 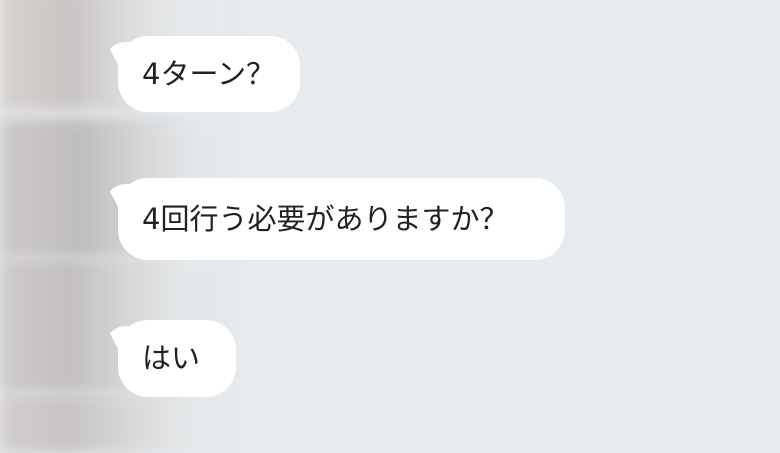 I want to click on message-bubble: 4ターン？, so click(x=203, y=74).